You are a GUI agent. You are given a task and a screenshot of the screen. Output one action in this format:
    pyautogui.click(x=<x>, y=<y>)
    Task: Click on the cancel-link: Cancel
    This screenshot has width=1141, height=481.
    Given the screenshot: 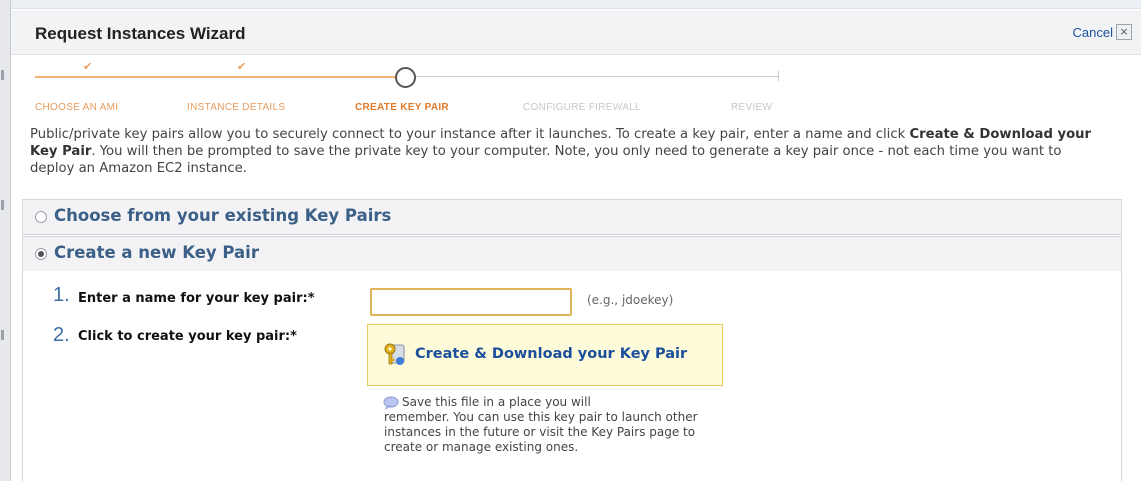 What is the action you would take?
    pyautogui.click(x=1093, y=32)
    